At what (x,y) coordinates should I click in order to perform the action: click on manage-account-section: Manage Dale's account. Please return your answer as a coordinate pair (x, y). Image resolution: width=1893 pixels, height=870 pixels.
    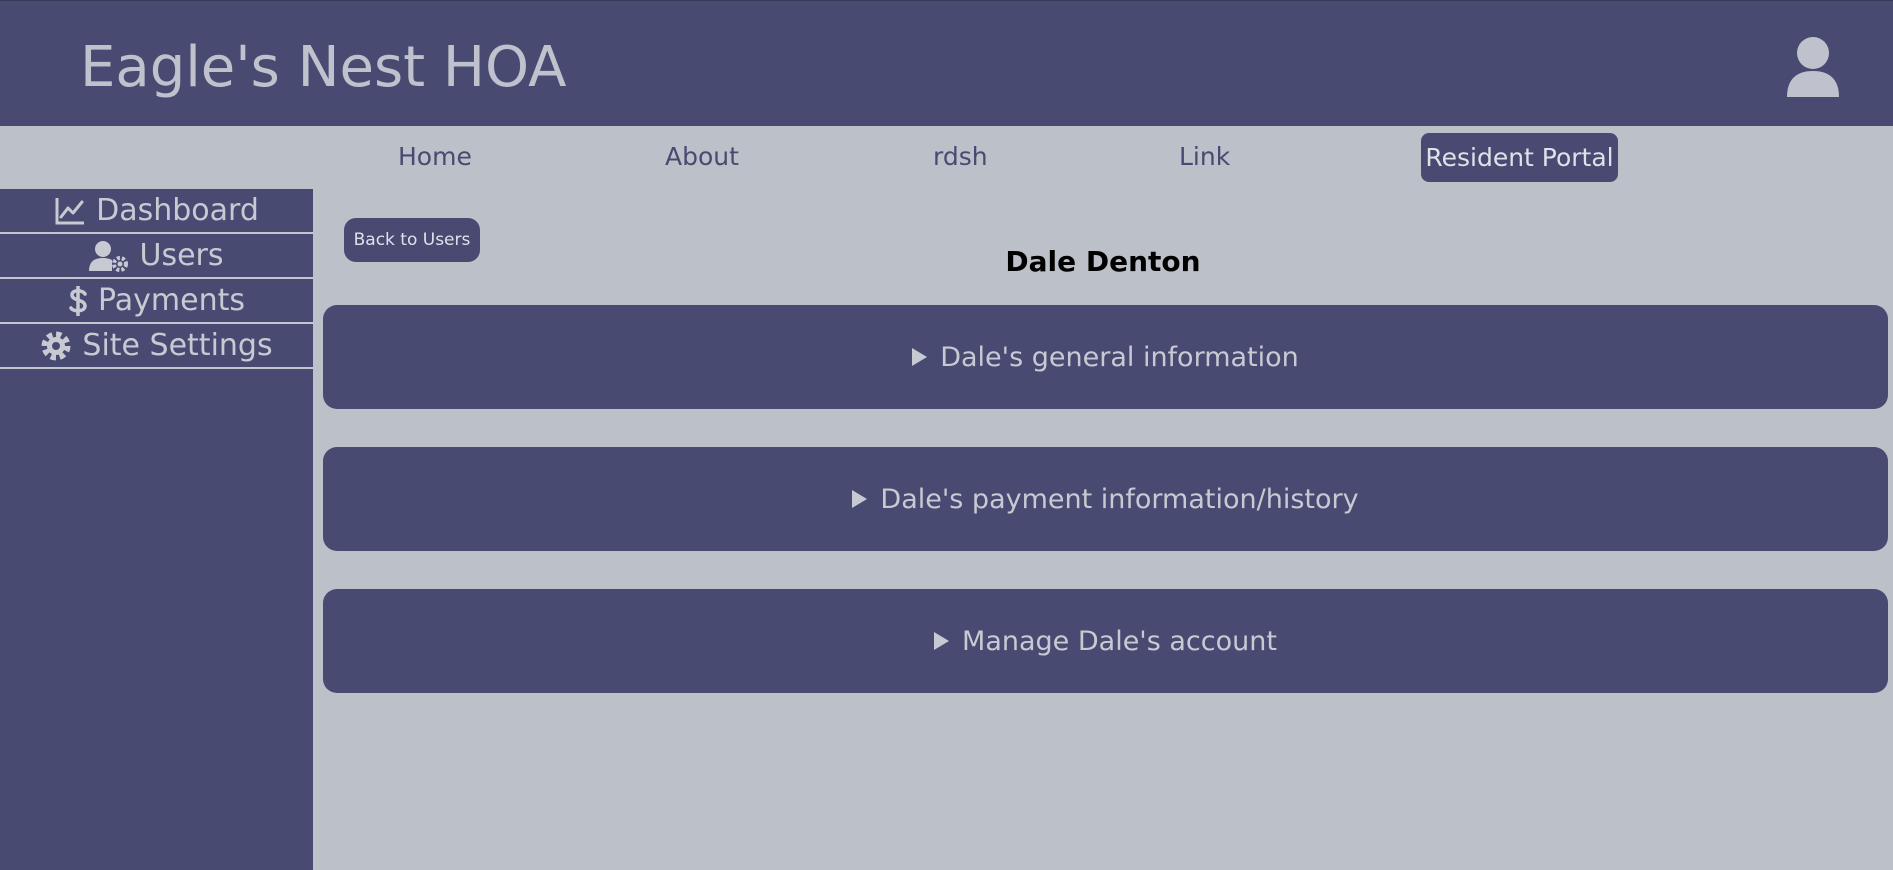
    Looking at the image, I should click on (1105, 641).